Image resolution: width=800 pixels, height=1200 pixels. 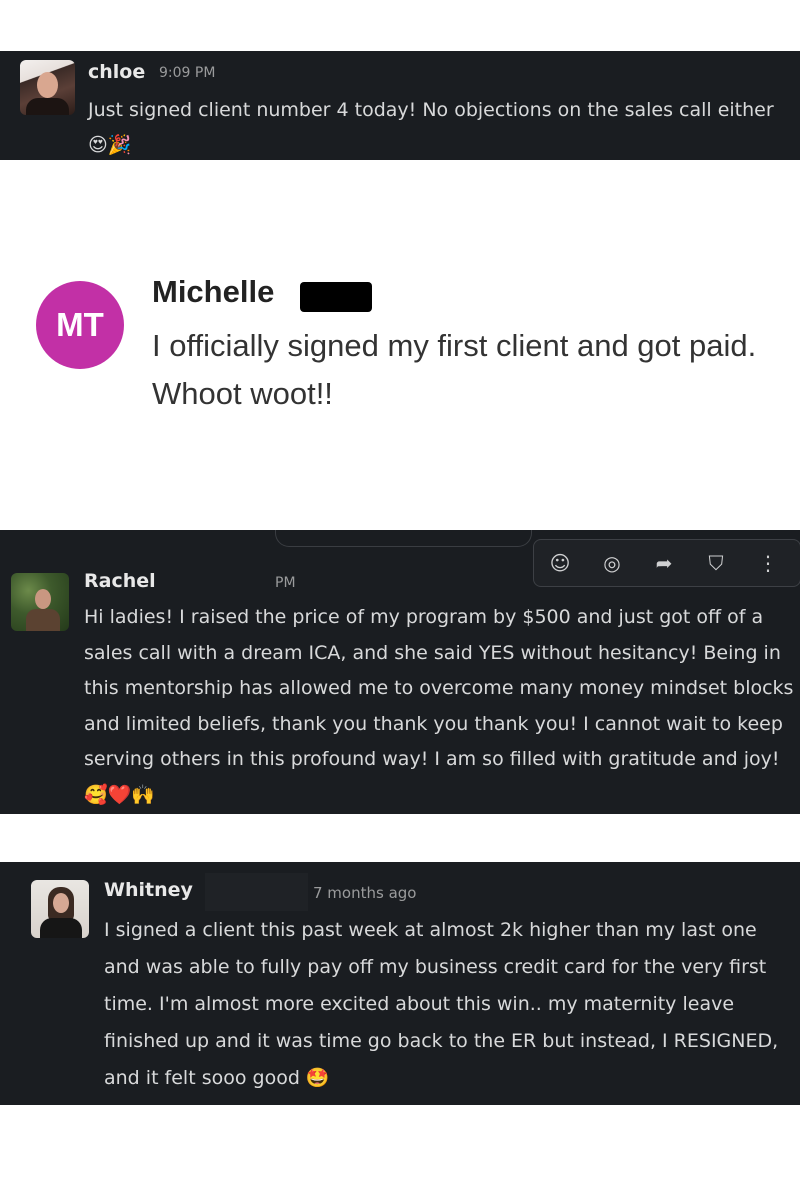 I want to click on author-name: Rachel, so click(x=120, y=581).